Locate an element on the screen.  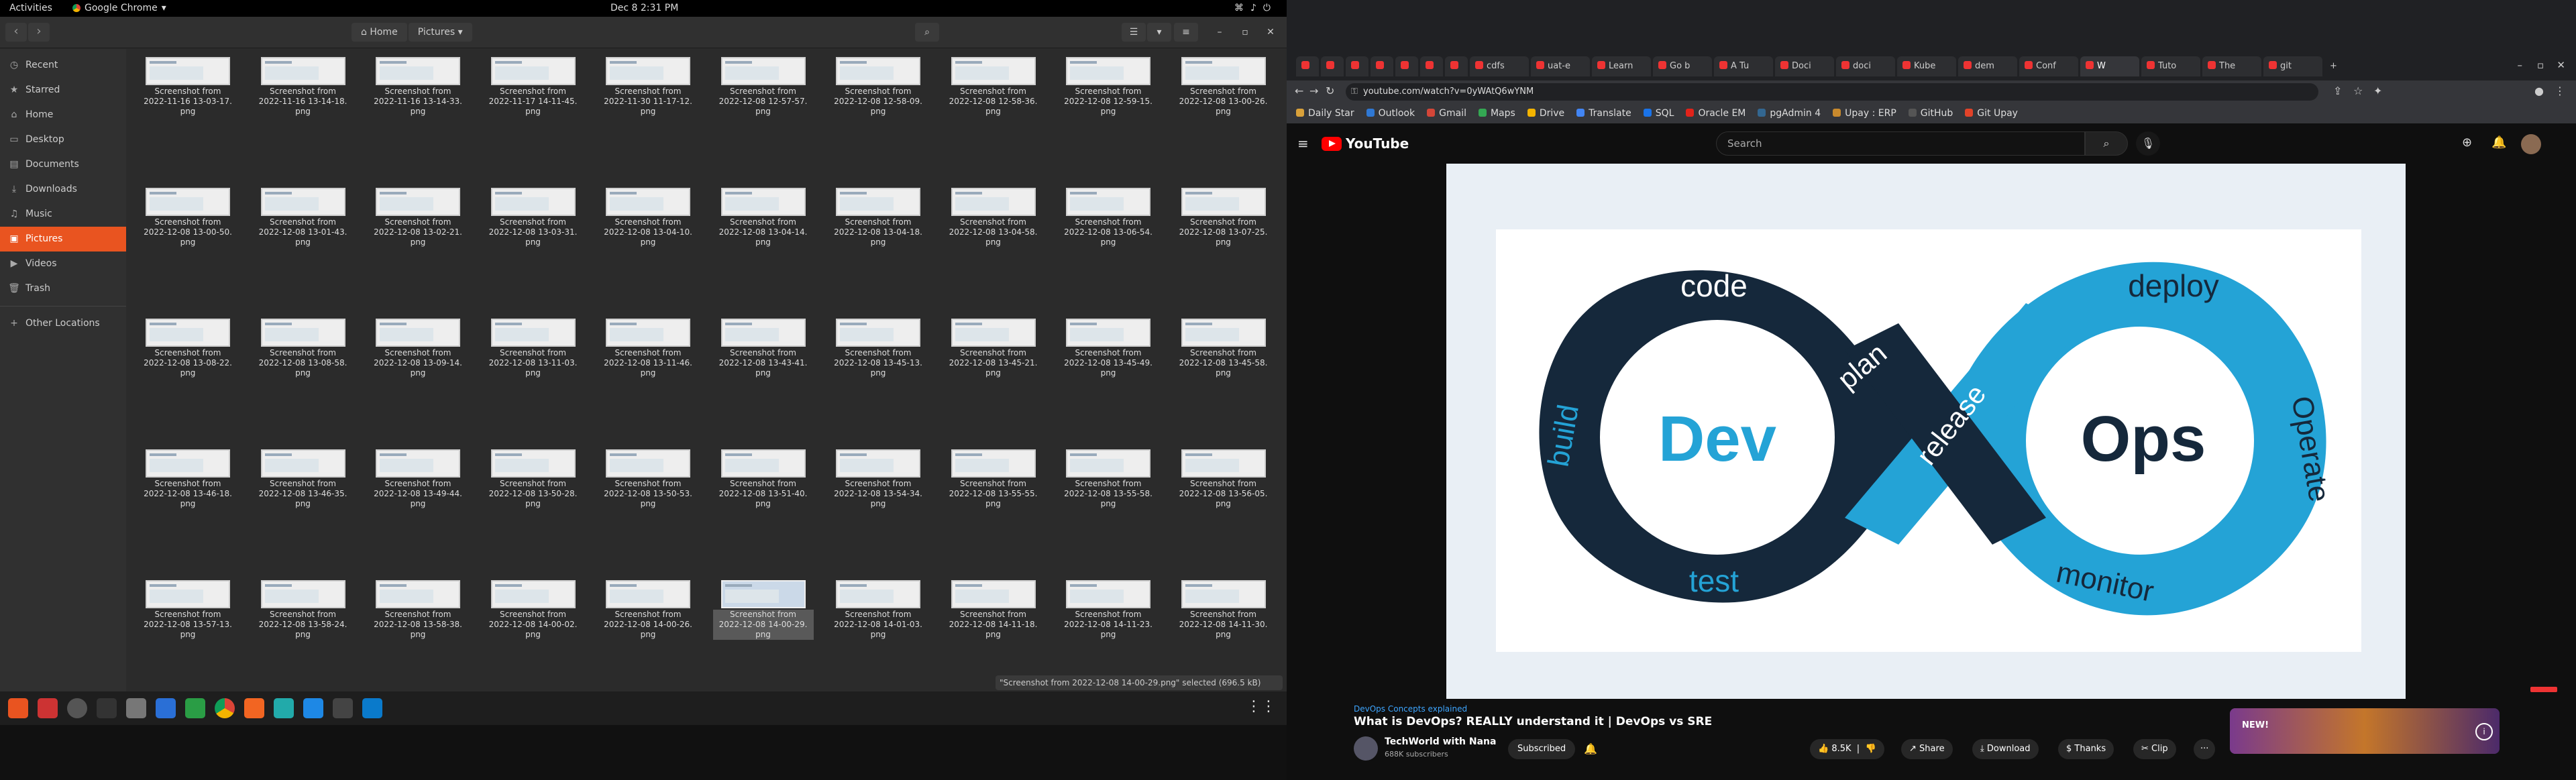
file-item: Screenshot from 2022-12-08 13-04-18. png is located at coordinates (878, 225).